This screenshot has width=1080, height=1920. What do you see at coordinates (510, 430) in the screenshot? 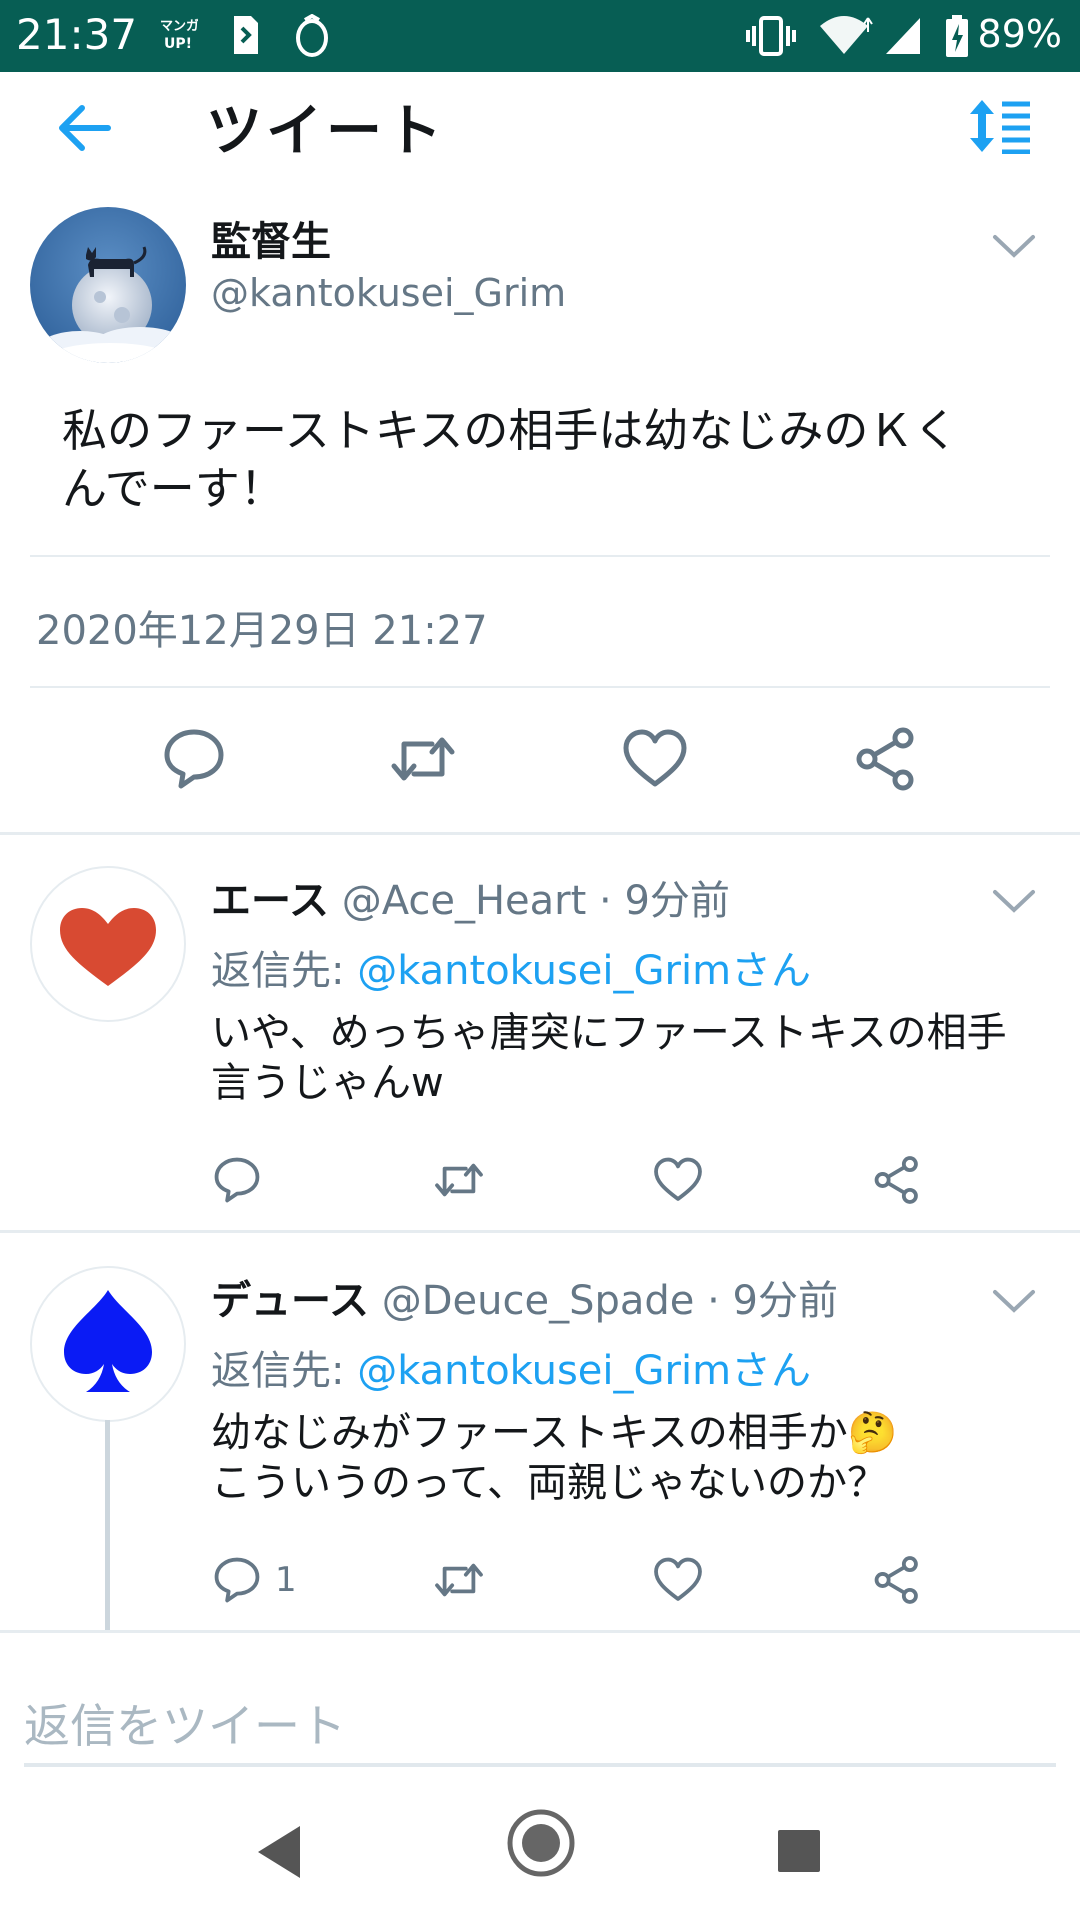
I see `tweet-text-line: 私のファーストキスの相手は幼なじみのＫく` at bounding box center [510, 430].